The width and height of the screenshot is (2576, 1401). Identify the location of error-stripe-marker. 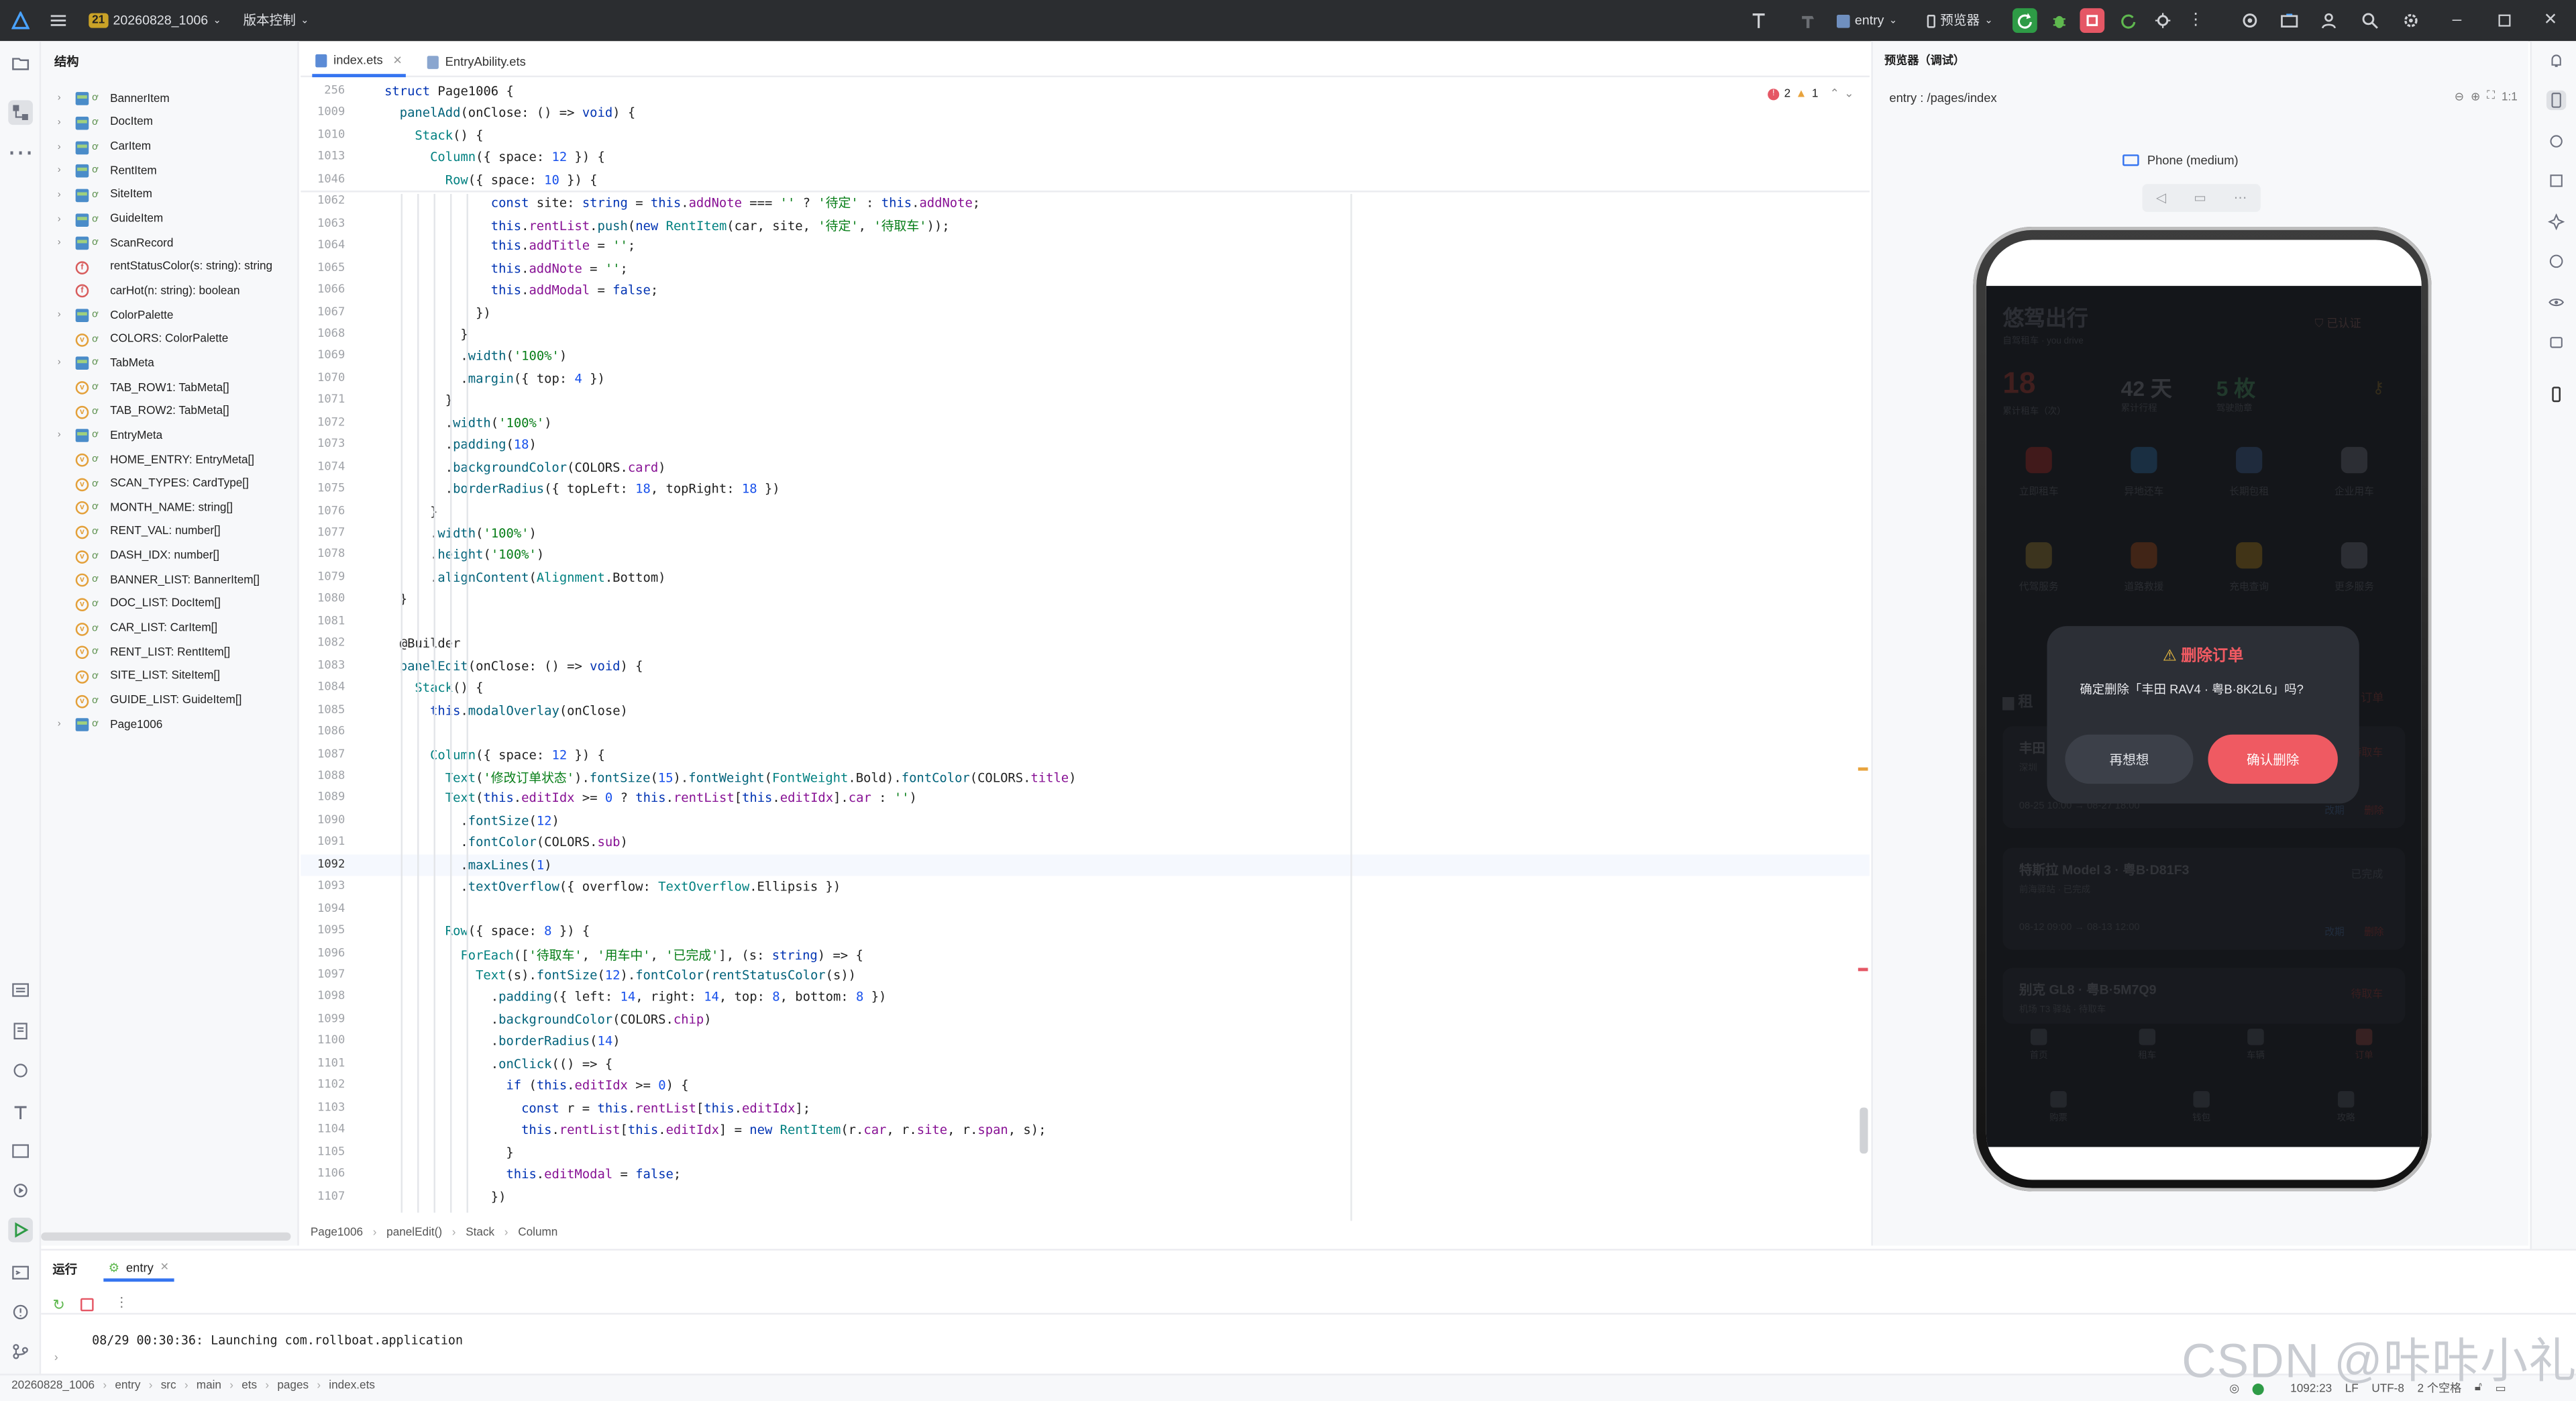
(1863, 970).